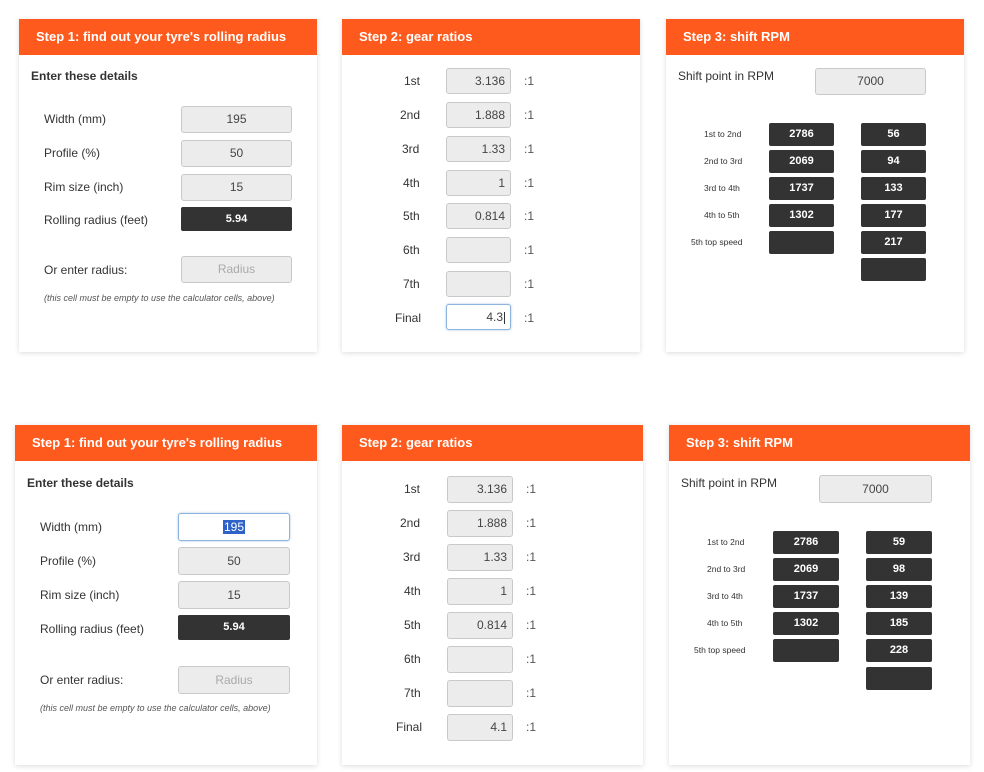 Image resolution: width=984 pixels, height=772 pixels. What do you see at coordinates (412, 81) in the screenshot?
I see `gear-label-1st: 1st` at bounding box center [412, 81].